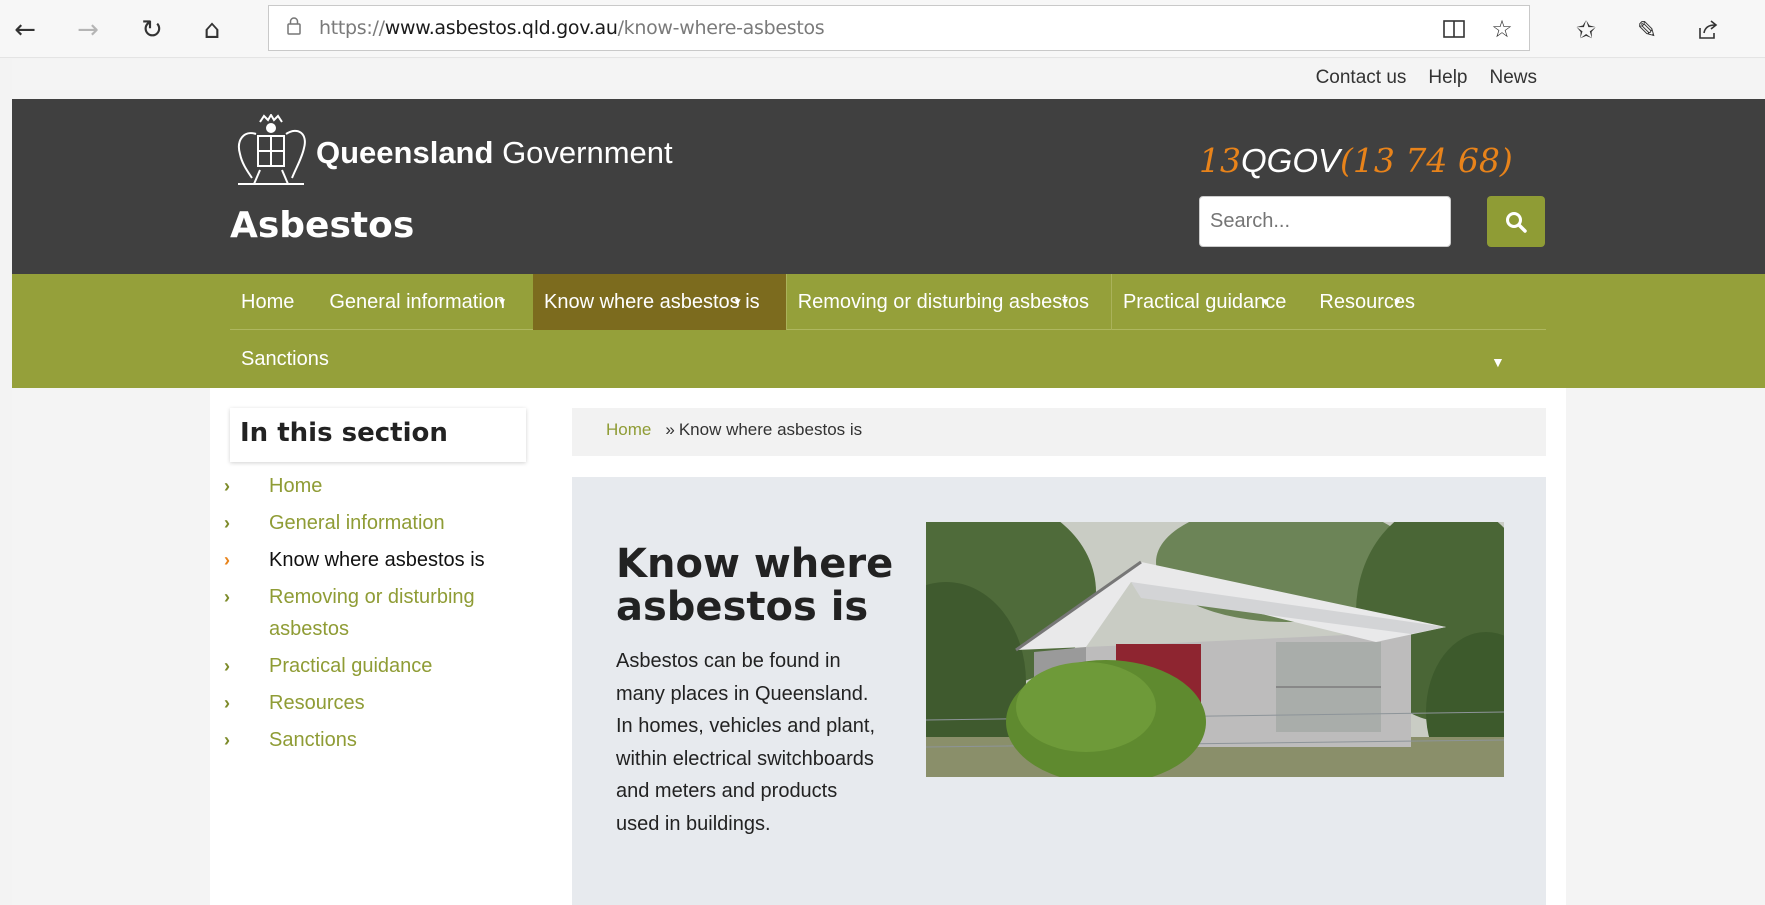 Image resolution: width=1765 pixels, height=905 pixels. What do you see at coordinates (770, 429) in the screenshot?
I see `breadcrumb-current: Know where asbestos is` at bounding box center [770, 429].